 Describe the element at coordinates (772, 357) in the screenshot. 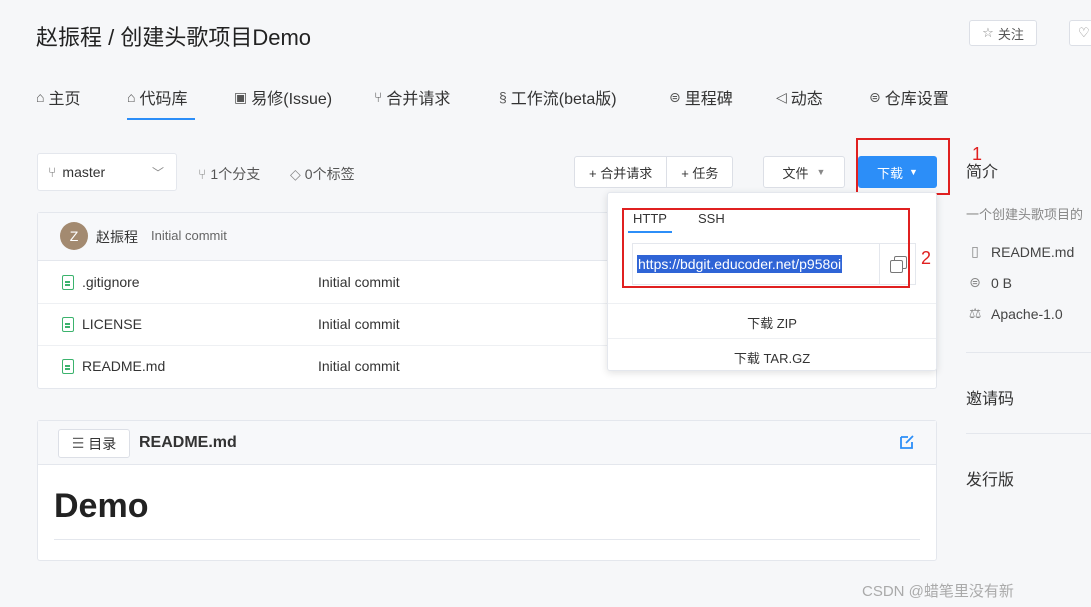

I see `download-targz-item: 下载 TAR.GZ` at that location.